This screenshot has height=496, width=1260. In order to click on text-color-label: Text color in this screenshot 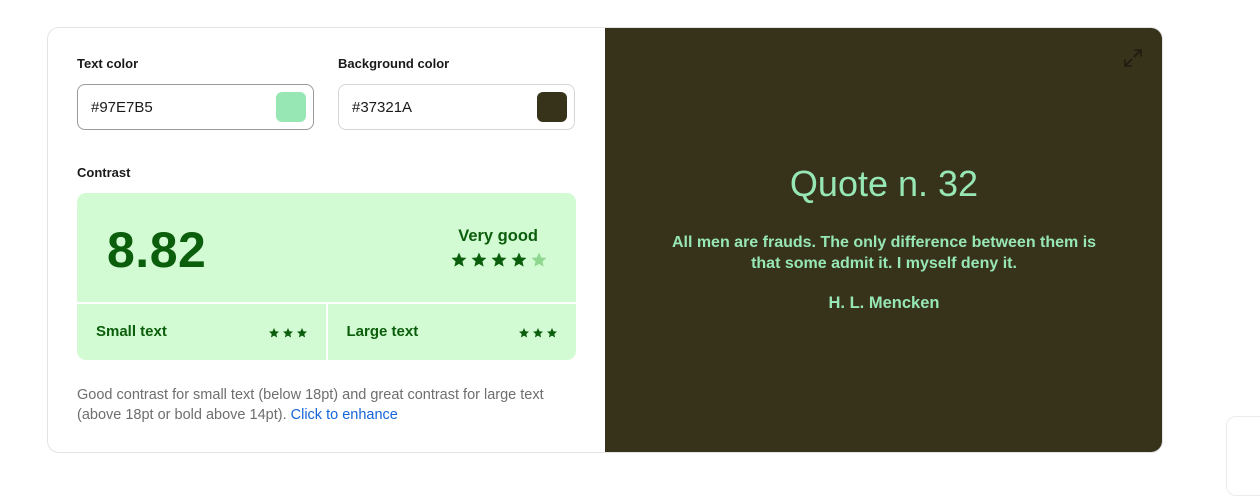, I will do `click(108, 63)`.